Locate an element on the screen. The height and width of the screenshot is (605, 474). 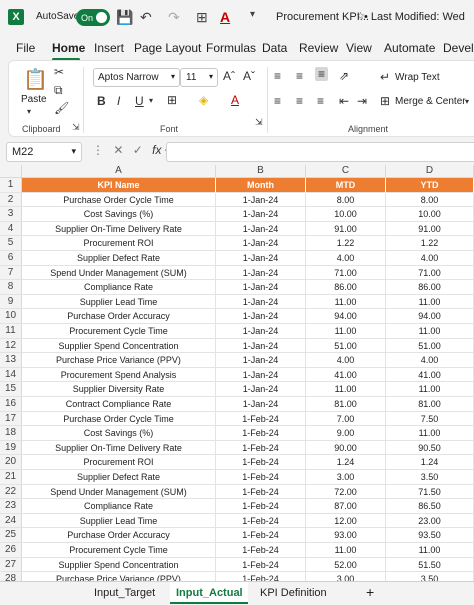
row-number: 8 is located at coordinates (11, 287).